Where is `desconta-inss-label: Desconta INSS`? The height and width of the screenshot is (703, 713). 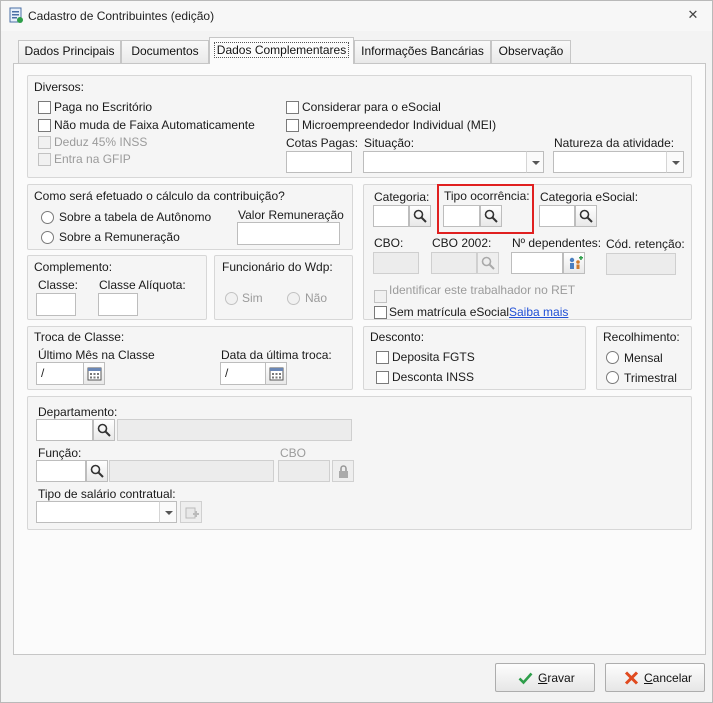
desconta-inss-label: Desconta INSS is located at coordinates (433, 377).